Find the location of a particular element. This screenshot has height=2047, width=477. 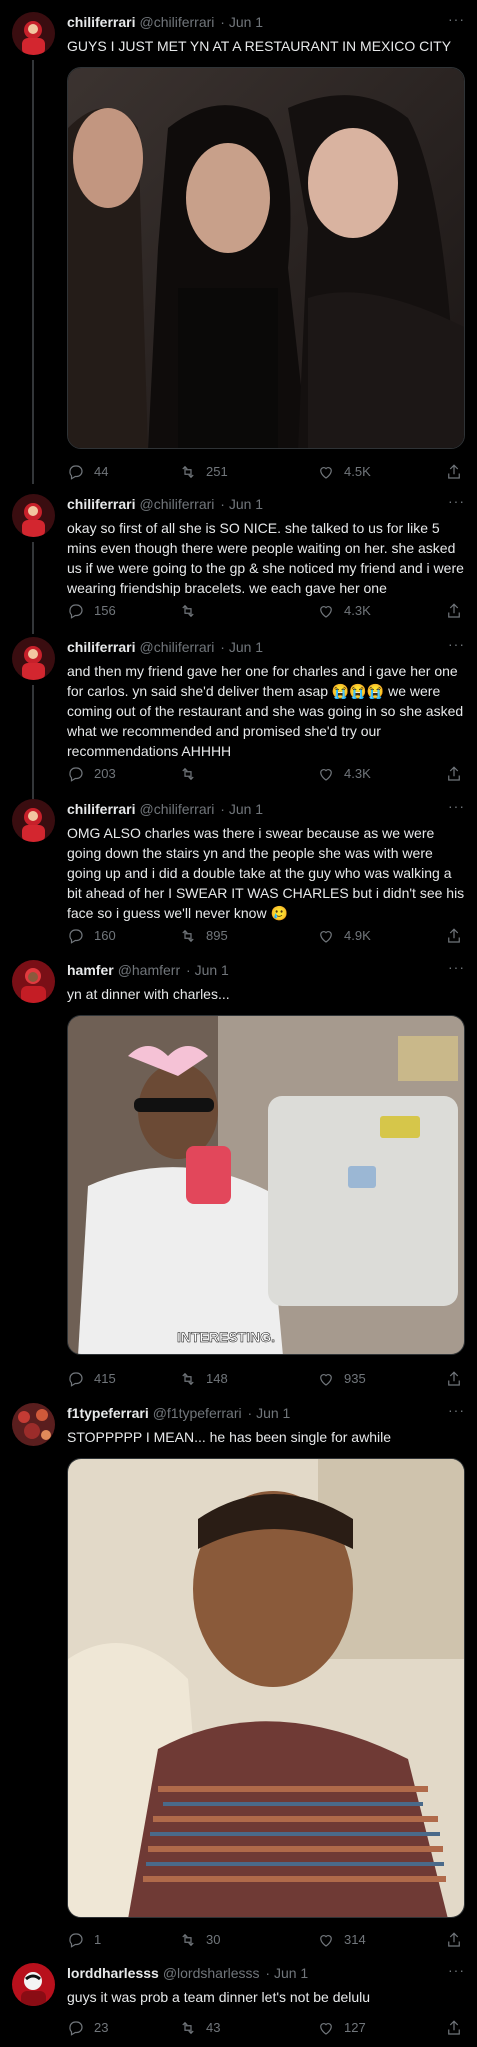

like-button: 4.5K is located at coordinates (344, 472).